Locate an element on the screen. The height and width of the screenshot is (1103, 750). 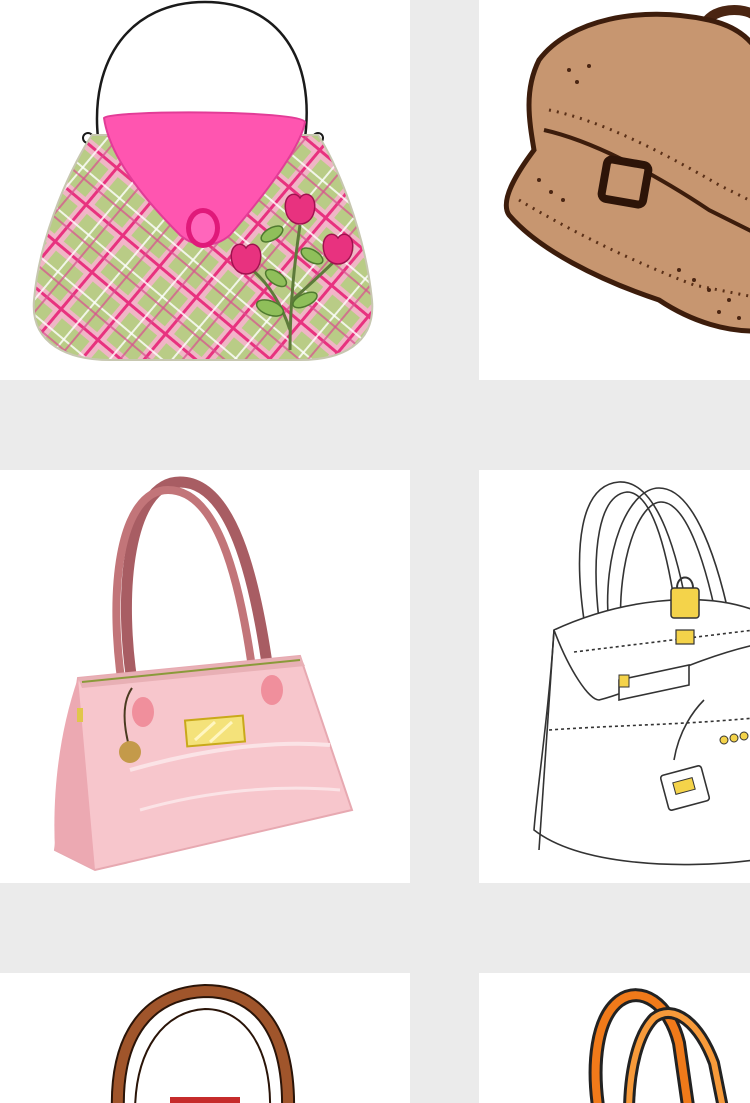
gallery-tile-brown-handle-bag is located at coordinates (205, 1038).